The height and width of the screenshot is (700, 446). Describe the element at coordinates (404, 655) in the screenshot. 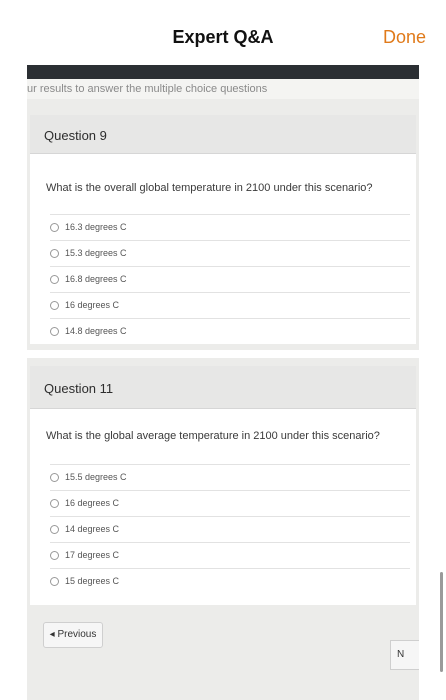

I see `next-button: N` at that location.